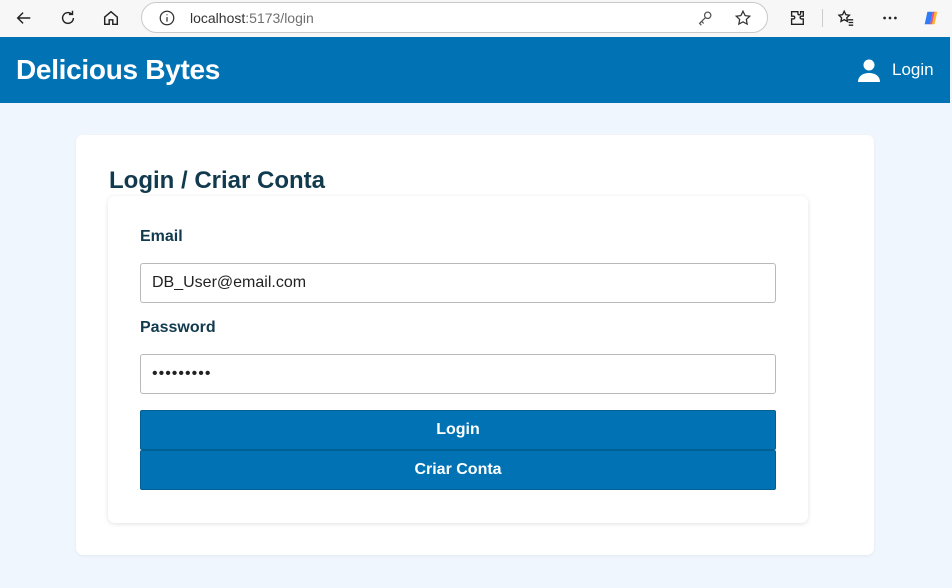  I want to click on header-login-label: Login, so click(913, 69).